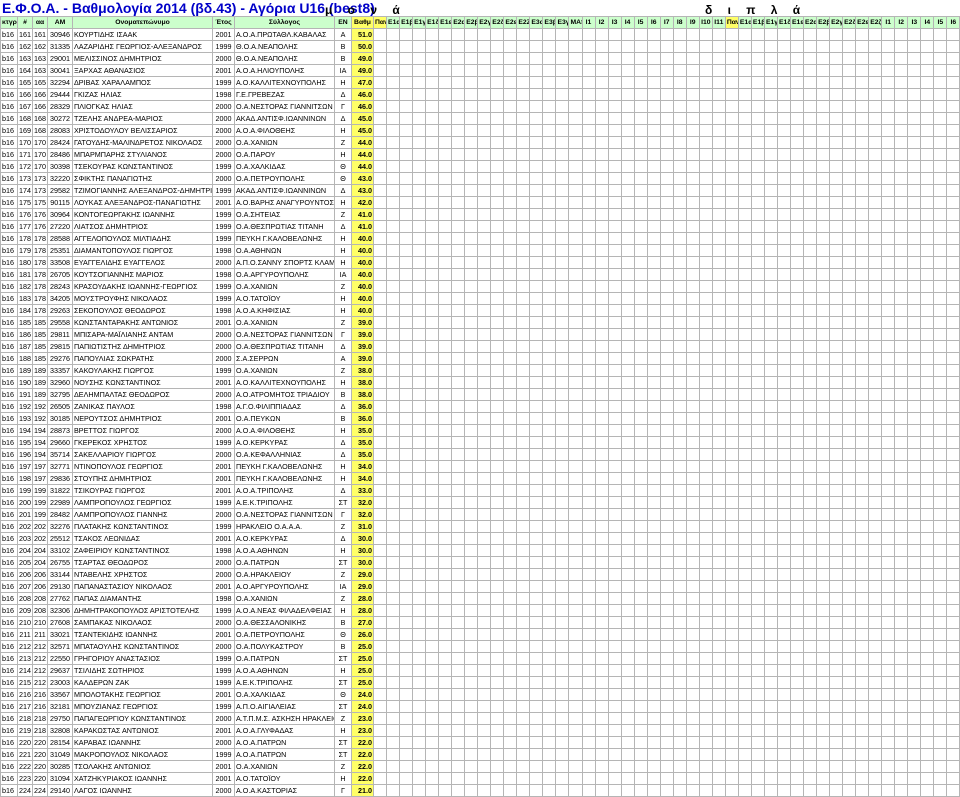  Describe the element at coordinates (284, 166) in the screenshot. I see `club-name: Ο.Α.ΧΑΛΚΙΔΑΣ` at that location.